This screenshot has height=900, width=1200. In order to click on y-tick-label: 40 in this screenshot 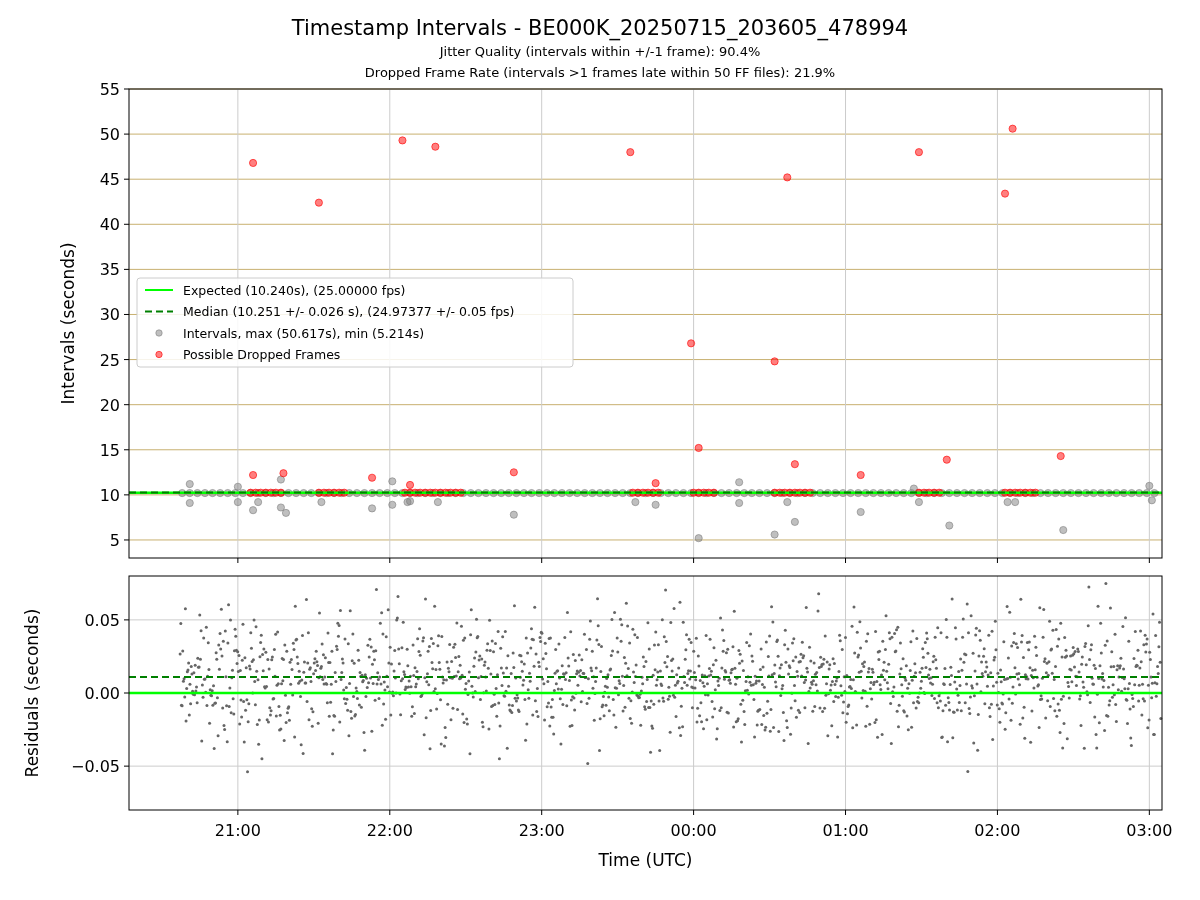, I will do `click(109, 225)`.